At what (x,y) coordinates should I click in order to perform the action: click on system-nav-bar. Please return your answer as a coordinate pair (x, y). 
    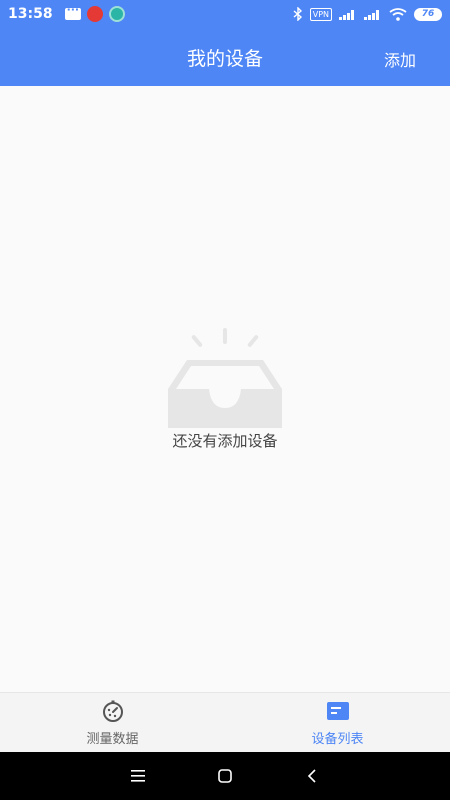
    Looking at the image, I should click on (225, 776).